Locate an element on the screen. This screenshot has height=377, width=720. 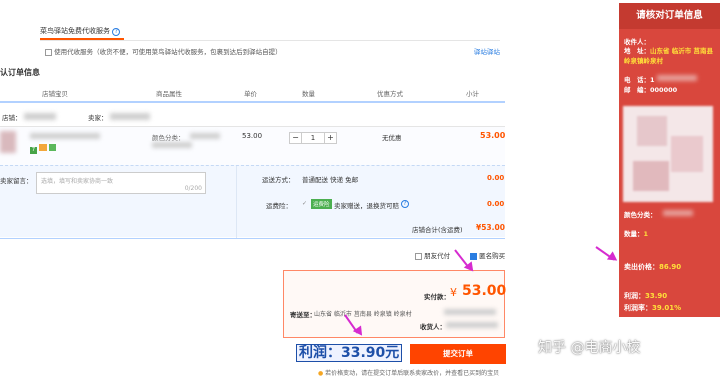
side-color-blur is located at coordinates (678, 213).